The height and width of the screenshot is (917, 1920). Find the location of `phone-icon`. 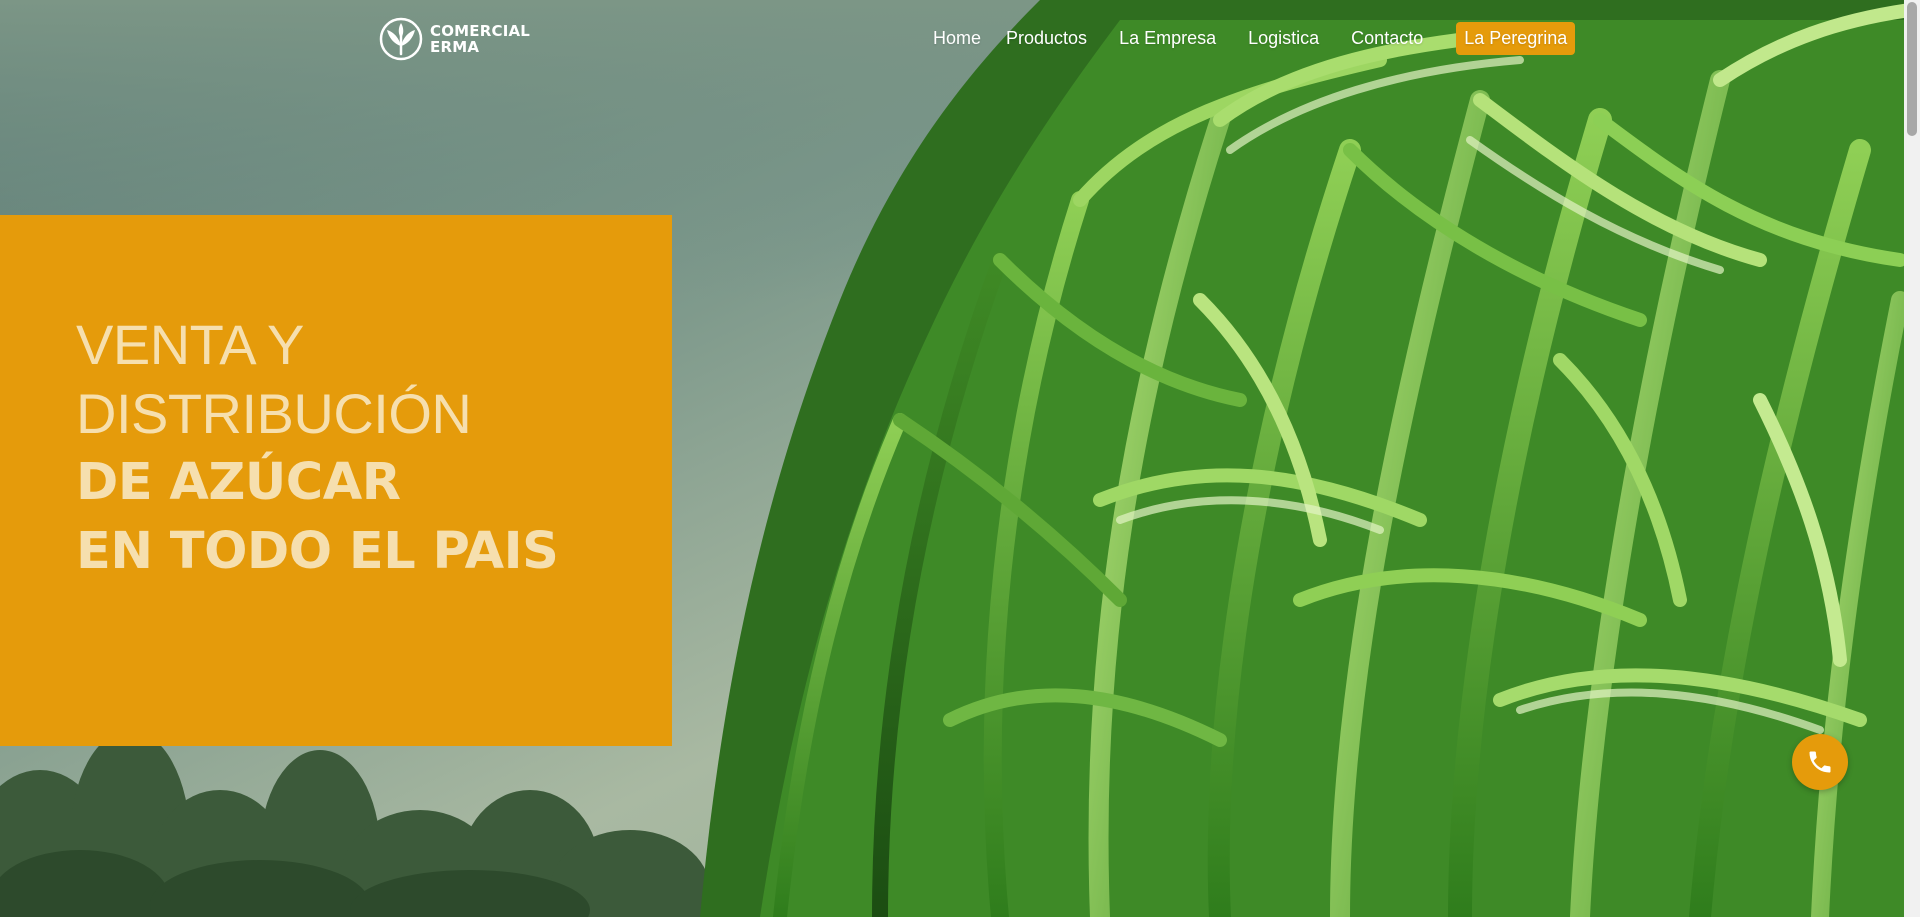

phone-icon is located at coordinates (1820, 762).